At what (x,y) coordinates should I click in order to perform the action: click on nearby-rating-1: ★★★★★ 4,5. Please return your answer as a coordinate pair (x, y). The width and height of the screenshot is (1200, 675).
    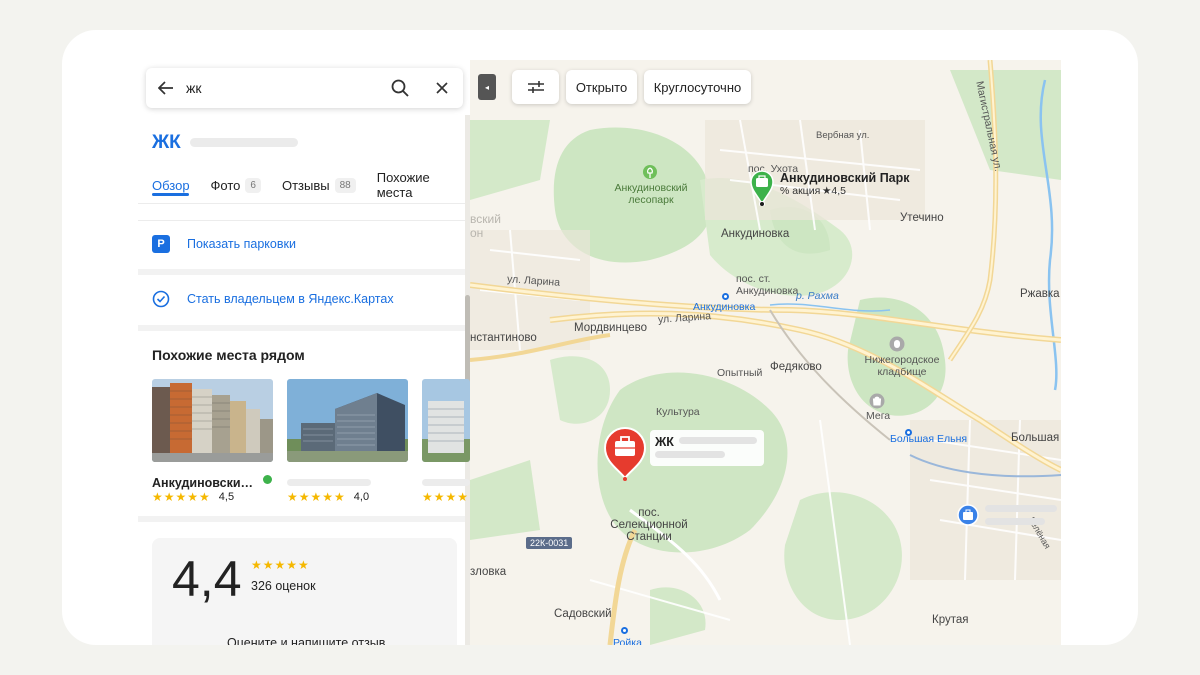
    Looking at the image, I should click on (193, 497).